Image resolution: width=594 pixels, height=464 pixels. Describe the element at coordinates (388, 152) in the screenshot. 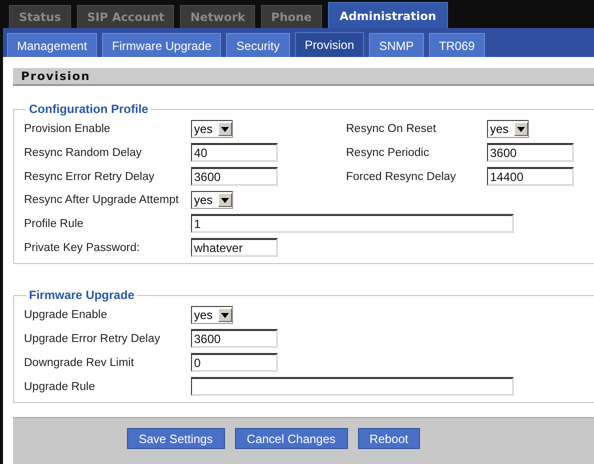

I see `field-label: Resync Periodic` at that location.